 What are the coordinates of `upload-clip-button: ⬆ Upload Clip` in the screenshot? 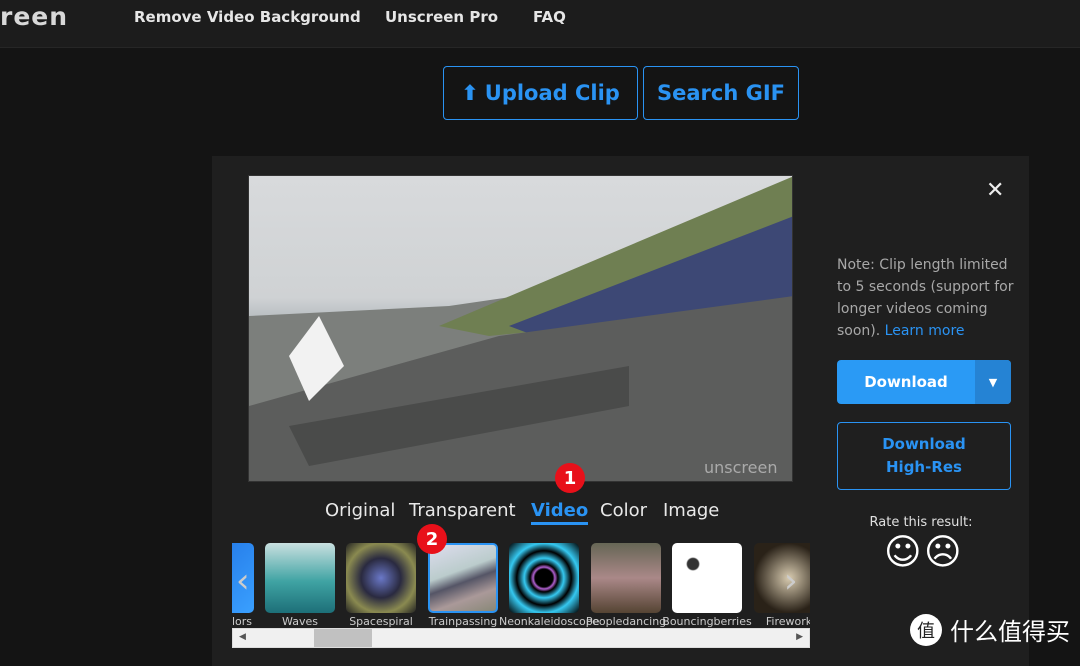 It's located at (540, 93).